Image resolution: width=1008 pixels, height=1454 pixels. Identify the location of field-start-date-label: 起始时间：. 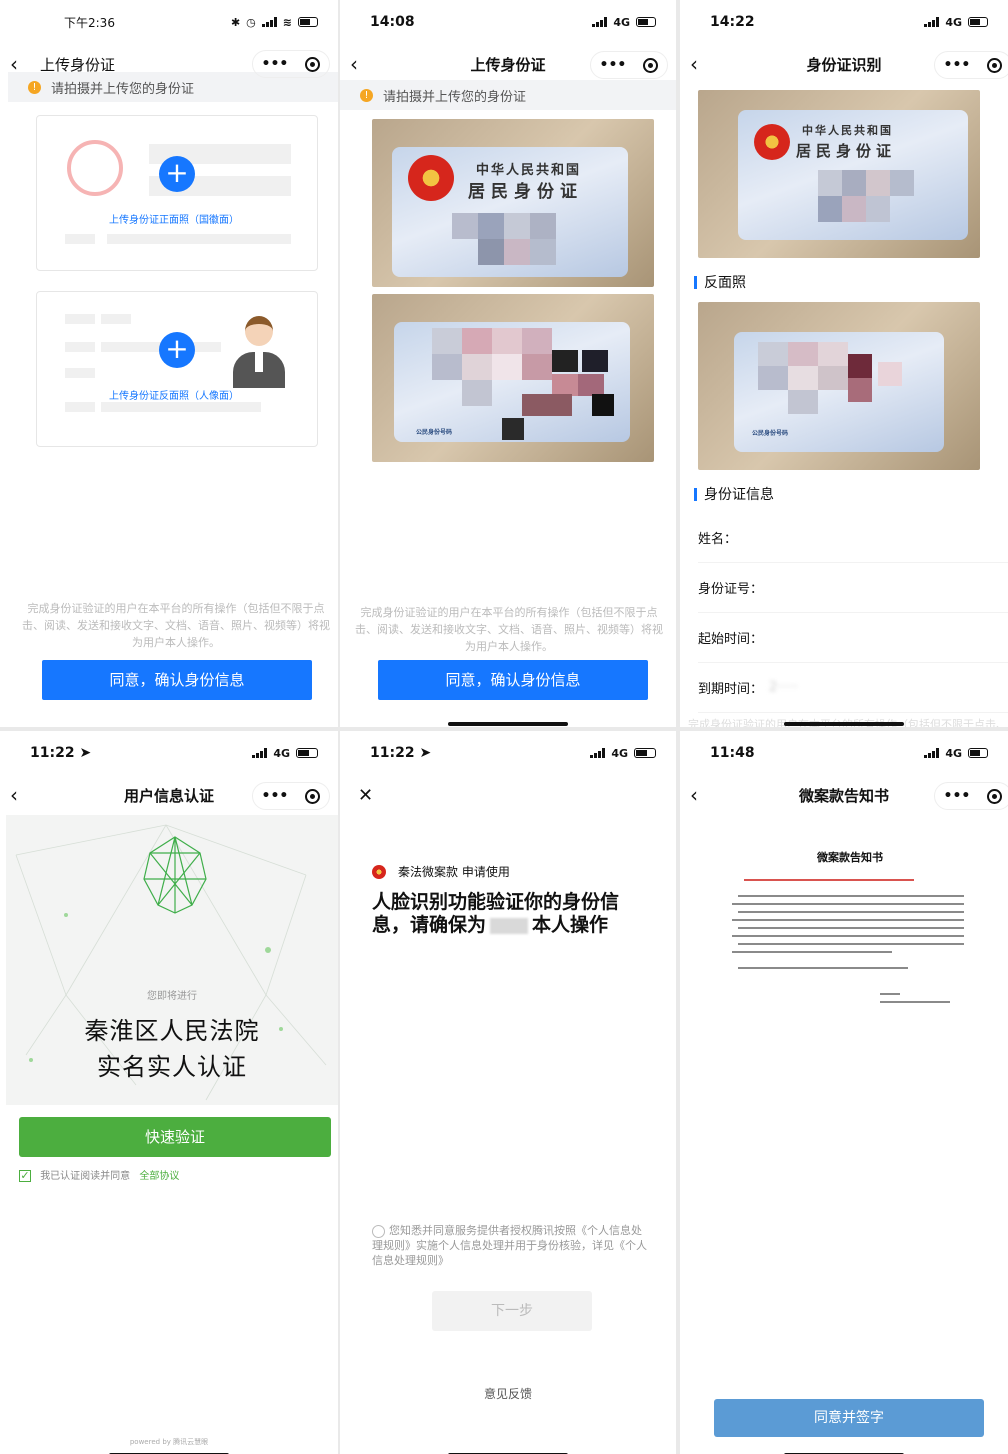
(731, 639).